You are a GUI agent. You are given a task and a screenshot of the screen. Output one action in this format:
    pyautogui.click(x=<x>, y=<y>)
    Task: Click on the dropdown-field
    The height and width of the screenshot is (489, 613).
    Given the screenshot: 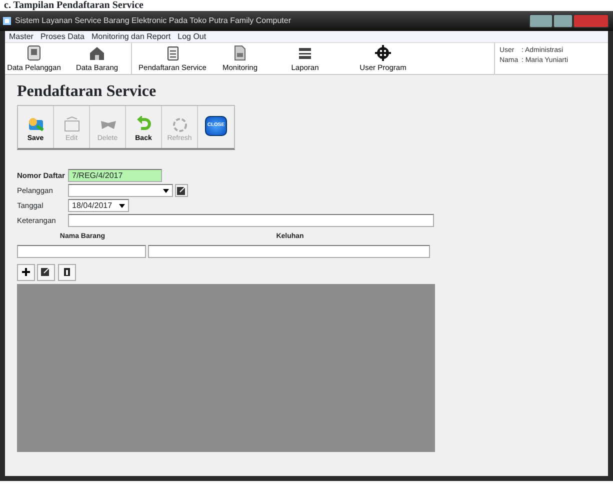 What is the action you would take?
    pyautogui.click(x=120, y=190)
    